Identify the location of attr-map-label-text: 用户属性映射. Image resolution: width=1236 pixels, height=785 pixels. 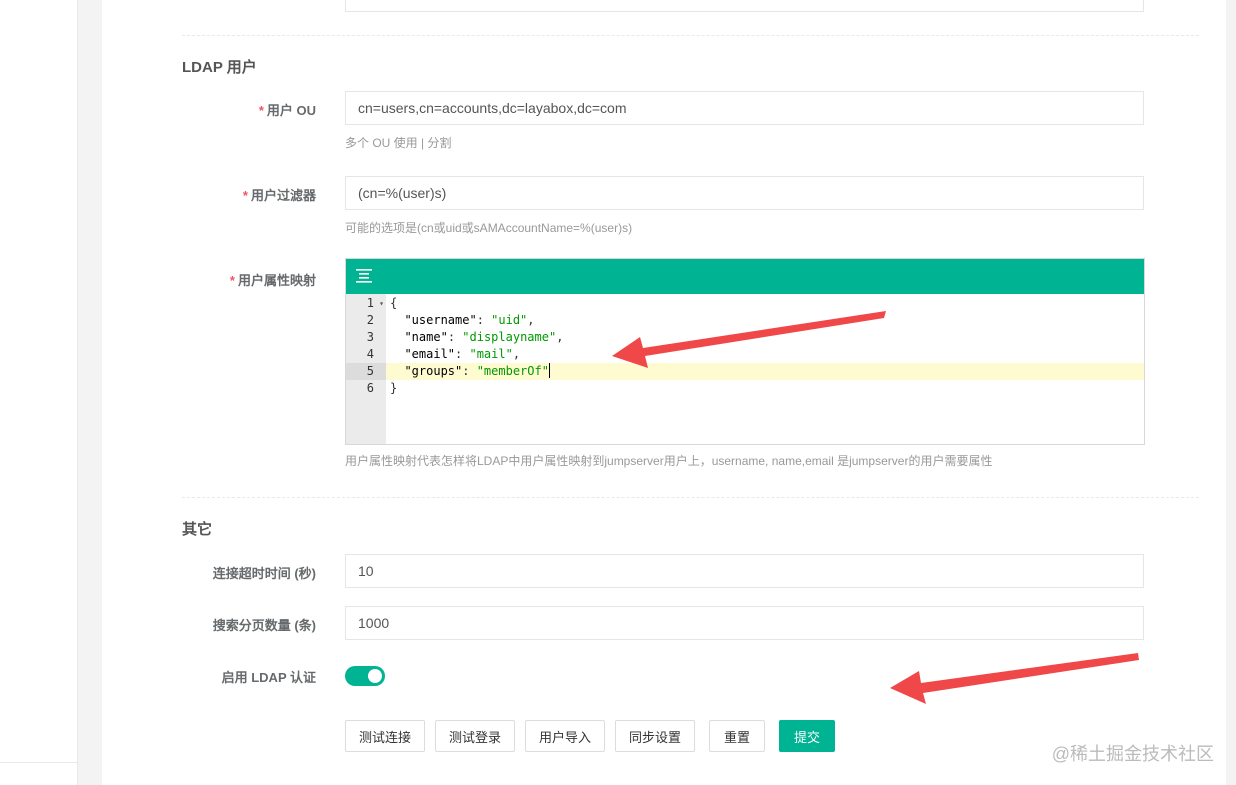
(276, 280).